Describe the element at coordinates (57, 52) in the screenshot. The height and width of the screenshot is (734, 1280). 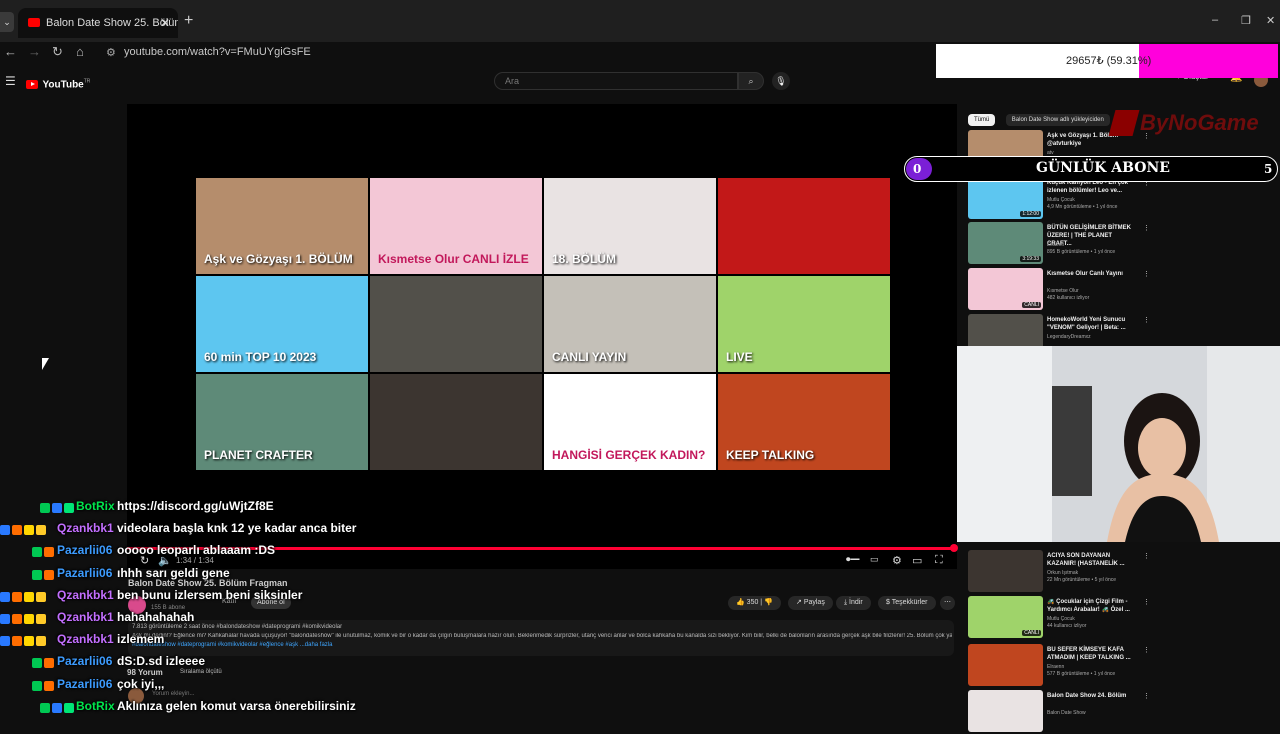
I see `reload-icon: ↻` at that location.